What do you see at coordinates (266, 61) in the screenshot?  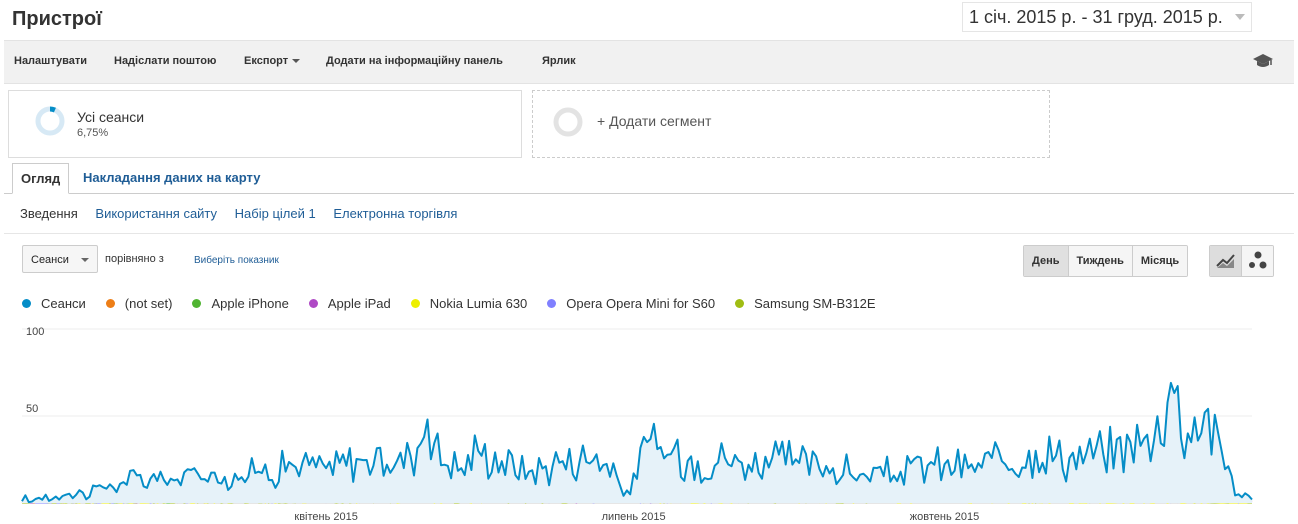 I see `export-label: Експорт` at bounding box center [266, 61].